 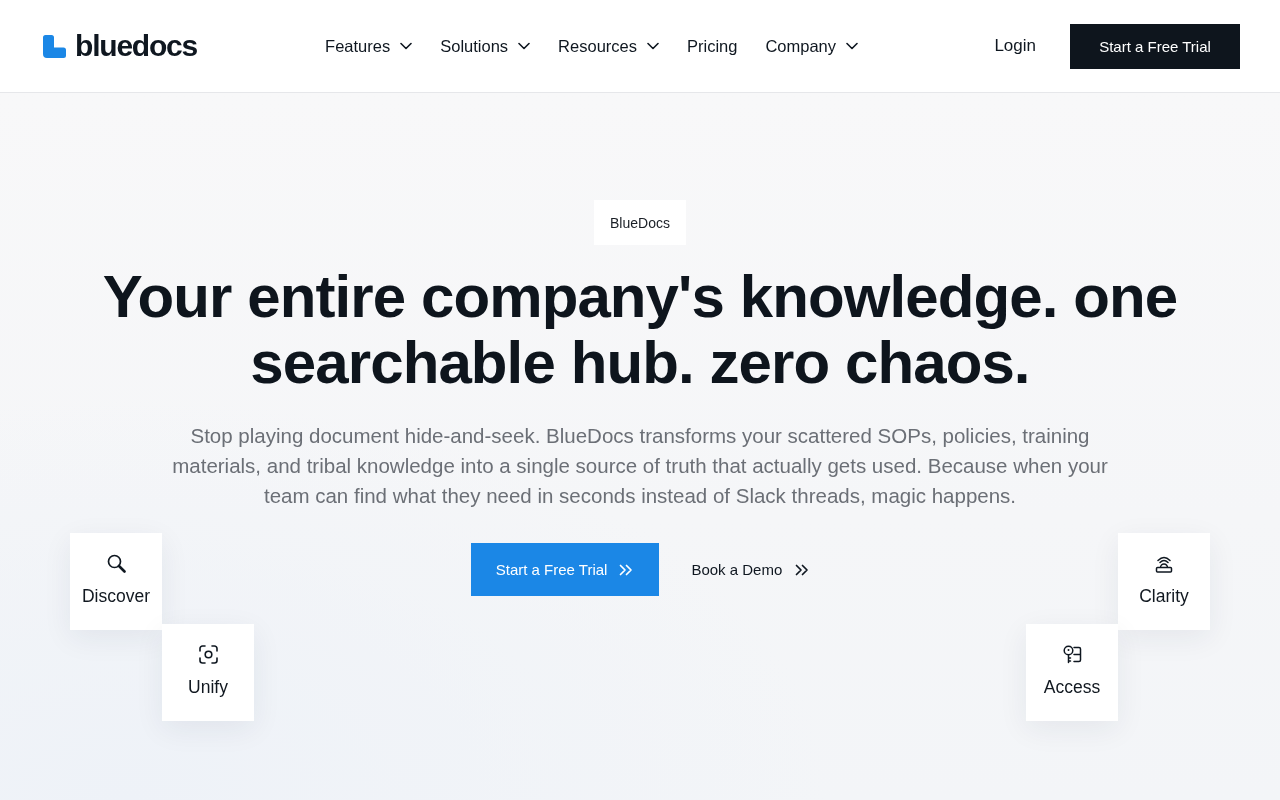 I want to click on hero-headline: Your entire company's knowledge. one searchable hub. zero chaos., so click(x=640, y=330).